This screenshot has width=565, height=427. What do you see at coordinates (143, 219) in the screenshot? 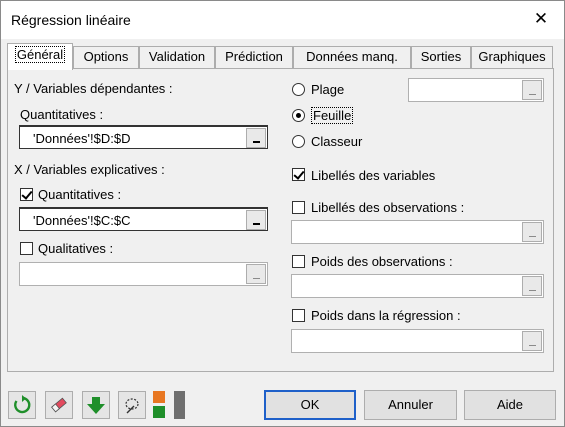
I see `x-quantitative-field: 'Données'!$C:$C` at bounding box center [143, 219].